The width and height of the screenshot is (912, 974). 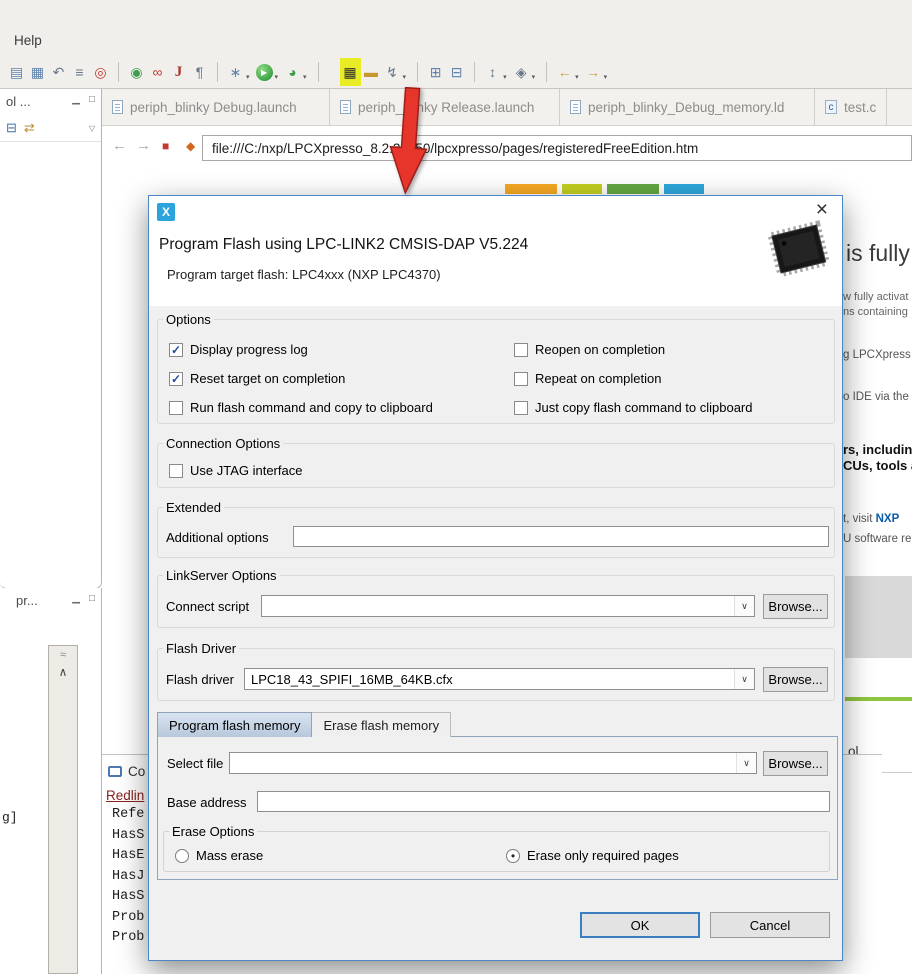 What do you see at coordinates (543, 801) in the screenshot?
I see `base-address-input` at bounding box center [543, 801].